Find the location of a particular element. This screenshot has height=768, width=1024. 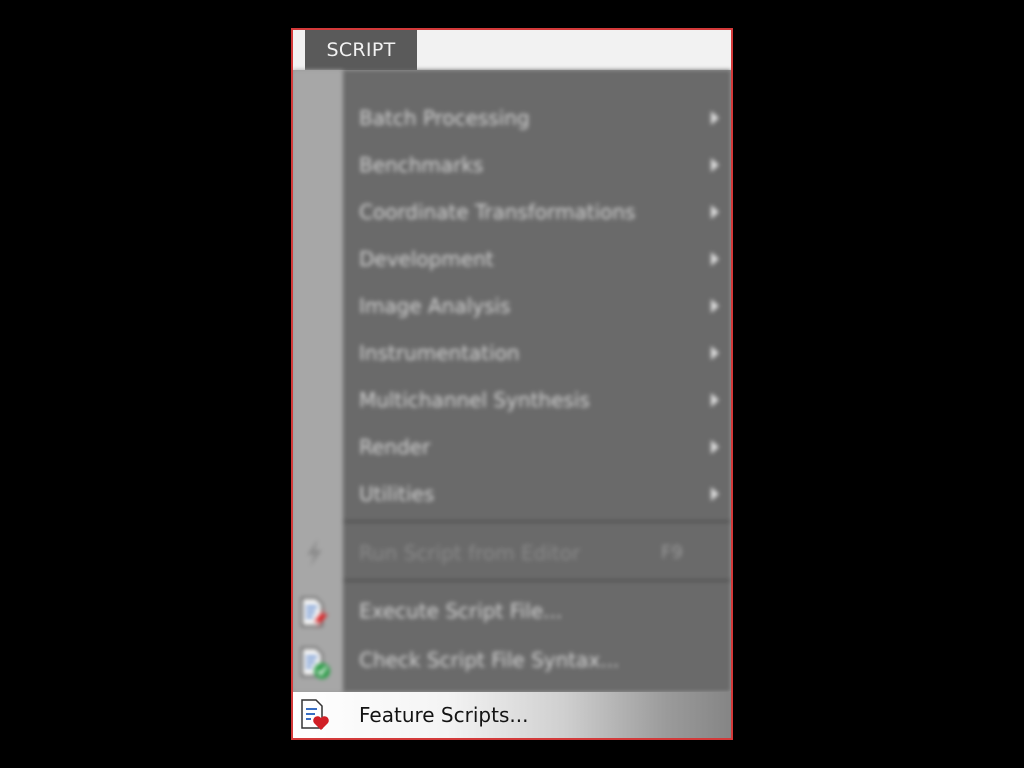

menu-item-label: Utilities is located at coordinates (397, 494).